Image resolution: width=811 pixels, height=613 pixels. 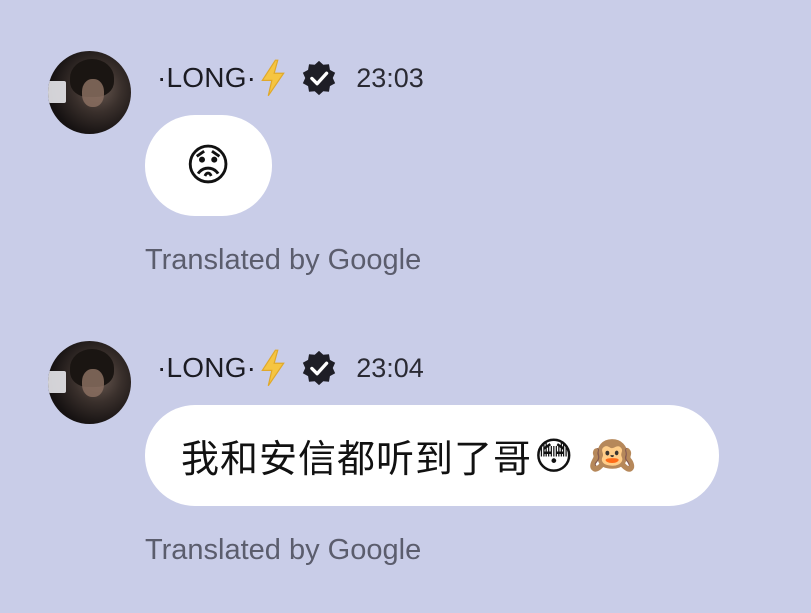 What do you see at coordinates (390, 367) in the screenshot?
I see `message-time: 23:04` at bounding box center [390, 367].